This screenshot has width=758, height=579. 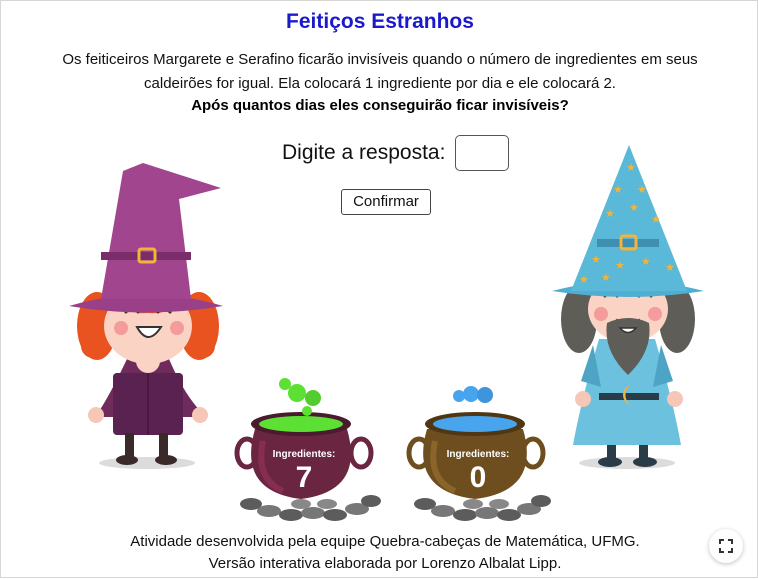 I want to click on cauldron-right: Ingredientes: 0, so click(x=478, y=453).